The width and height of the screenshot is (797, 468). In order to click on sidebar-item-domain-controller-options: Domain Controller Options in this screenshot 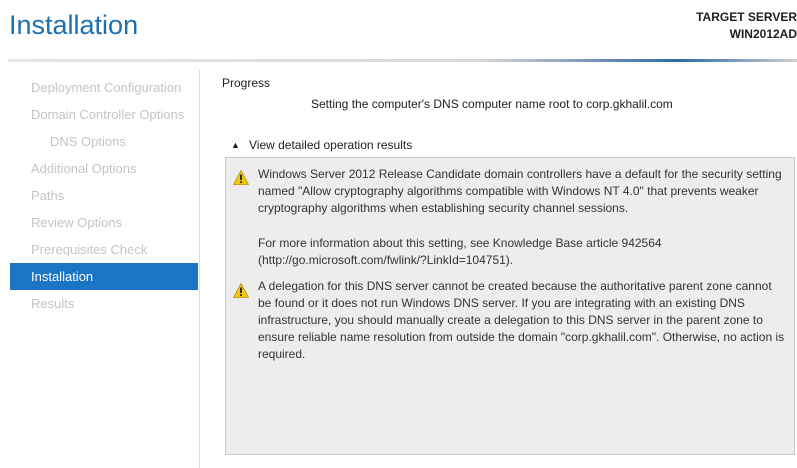, I will do `click(104, 114)`.